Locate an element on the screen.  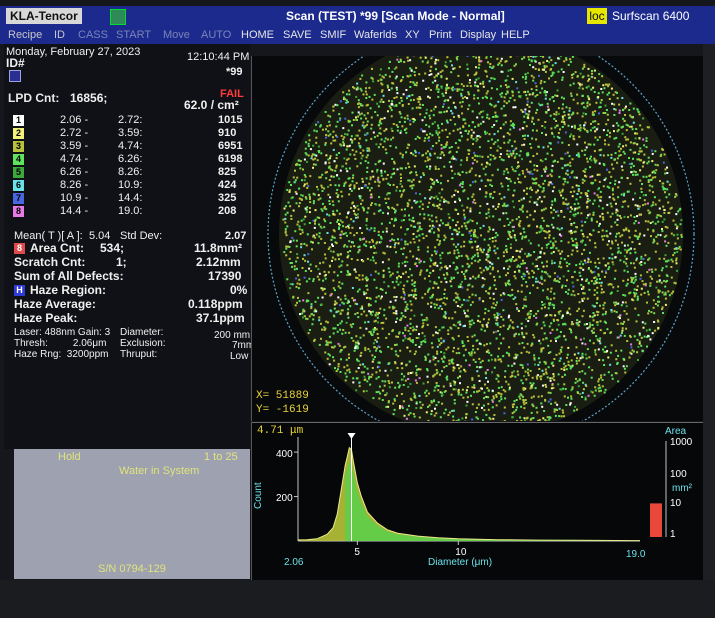
serial-number: S/N 0794-129 is located at coordinates (132, 569).